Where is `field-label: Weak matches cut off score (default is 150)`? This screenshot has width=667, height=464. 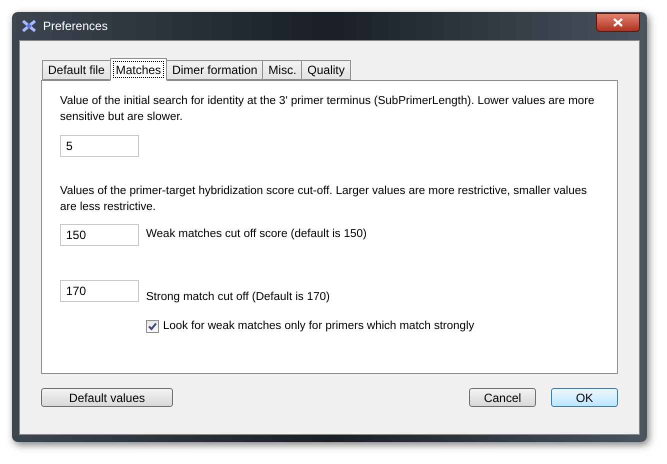
field-label: Weak matches cut off score (default is 150) is located at coordinates (256, 234).